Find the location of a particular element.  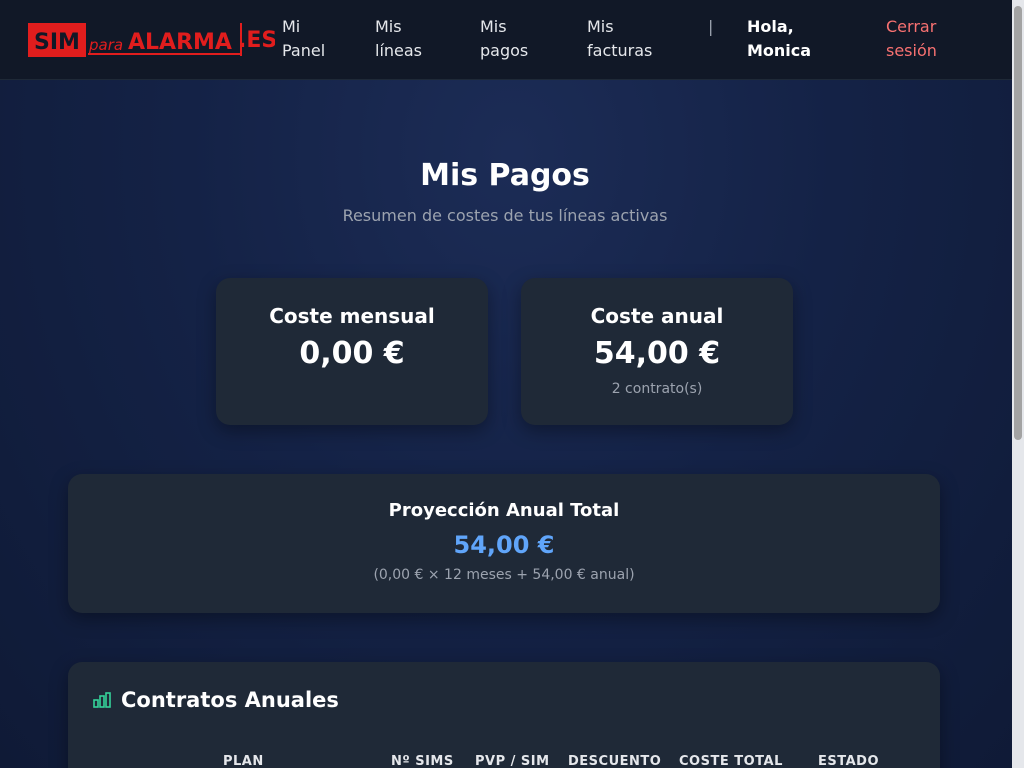

column-header-pvp-sim: PVP / SIM is located at coordinates (512, 761).